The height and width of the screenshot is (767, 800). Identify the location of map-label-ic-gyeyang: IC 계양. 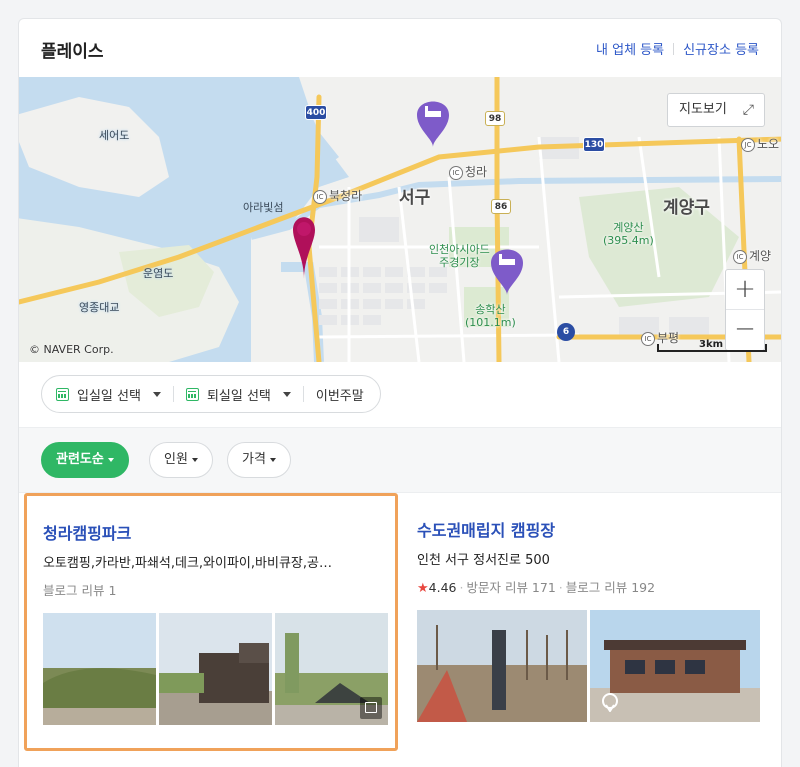
(752, 255).